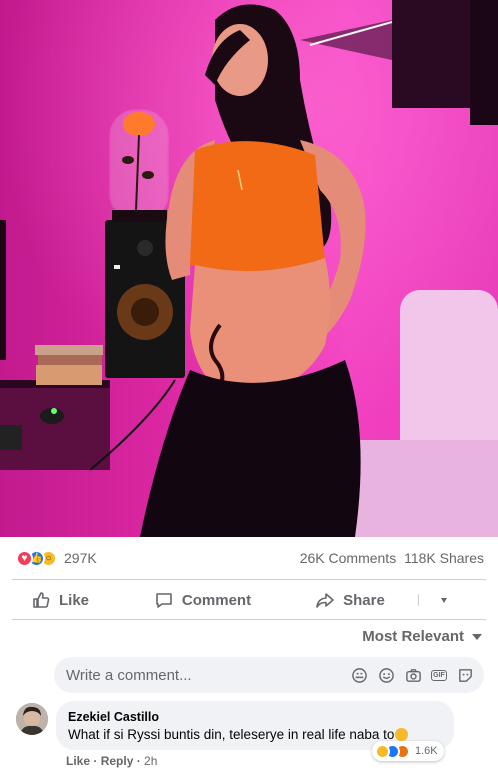 This screenshot has height=768, width=498. I want to click on triangle-down-icon, so click(477, 636).